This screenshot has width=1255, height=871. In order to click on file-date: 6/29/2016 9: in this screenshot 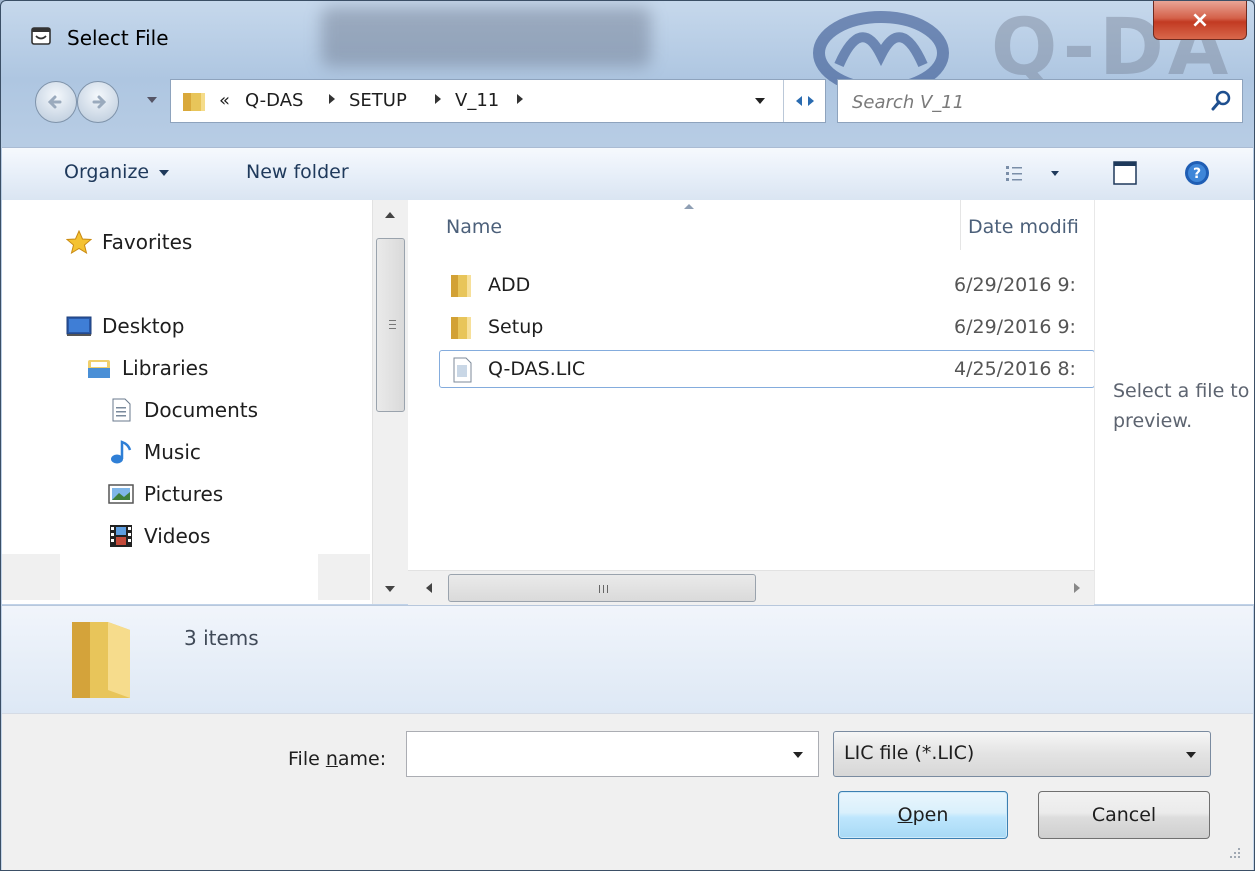, I will do `click(1015, 327)`.